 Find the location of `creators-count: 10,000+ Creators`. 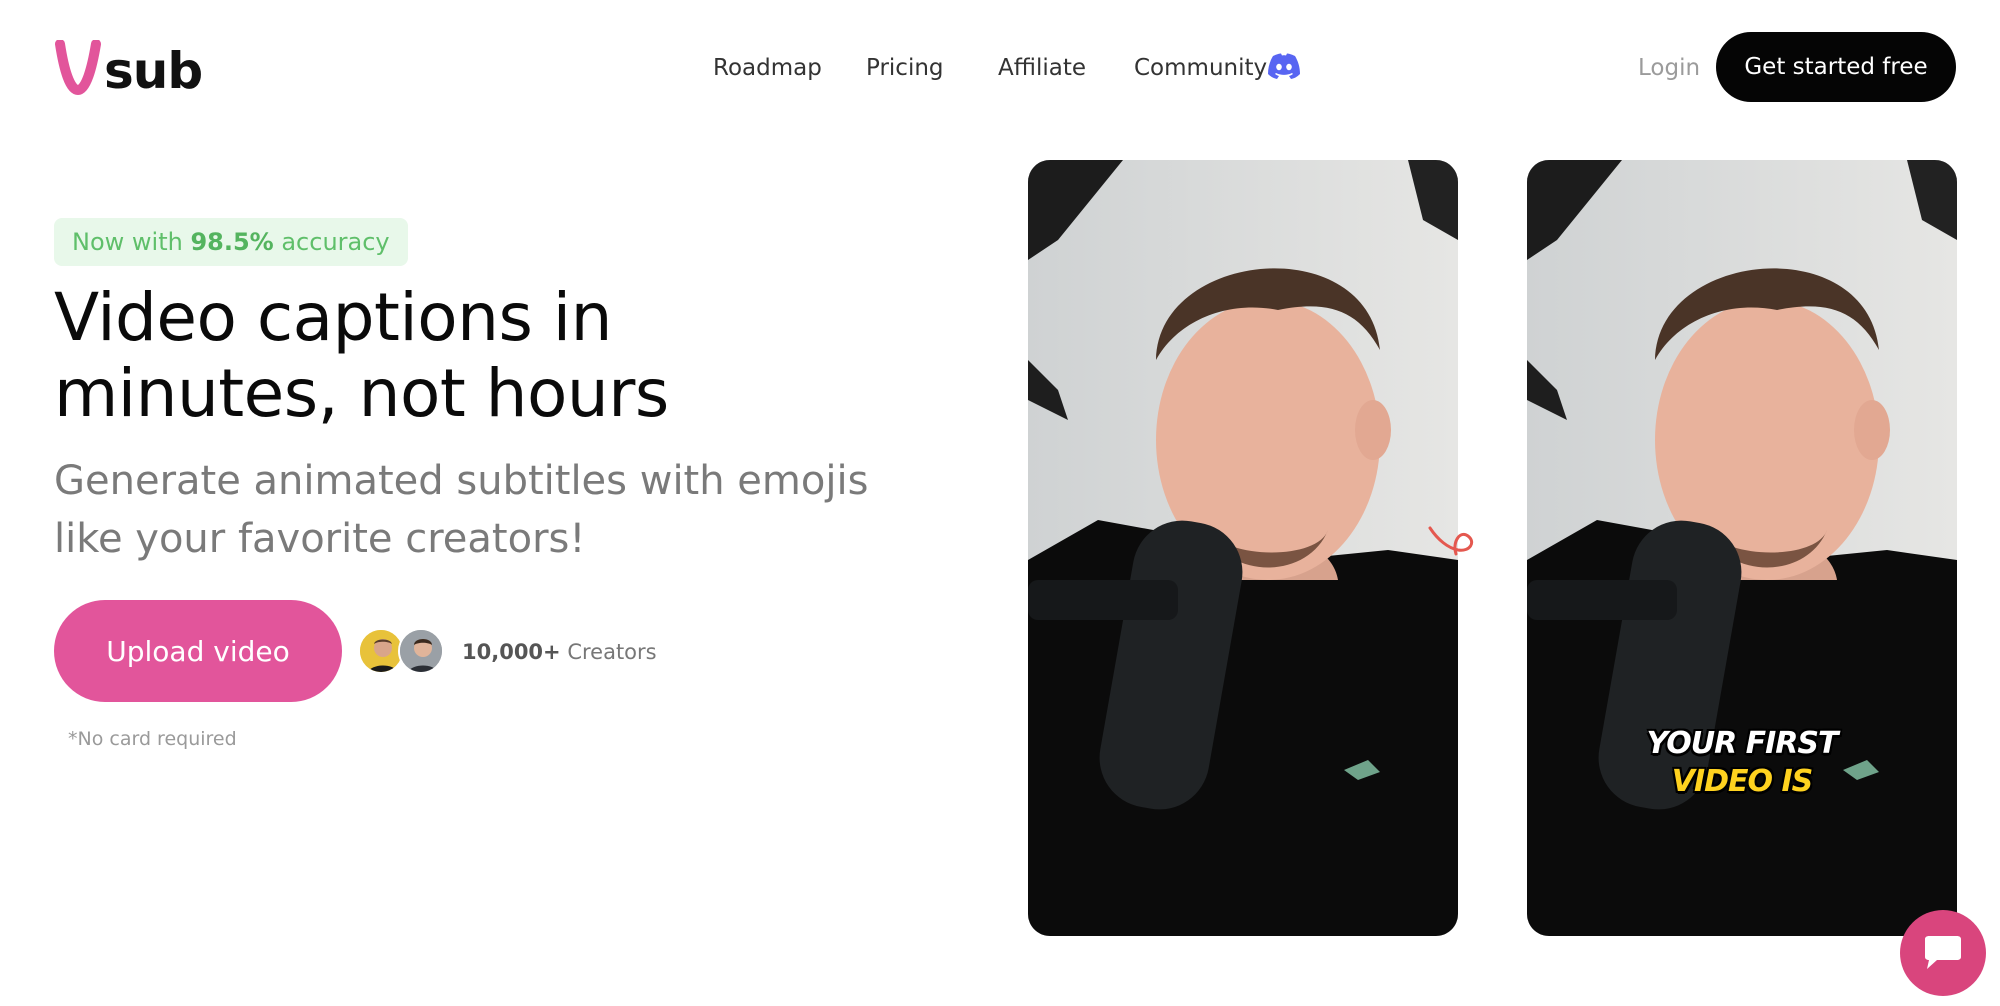

creators-count: 10,000+ Creators is located at coordinates (559, 652).